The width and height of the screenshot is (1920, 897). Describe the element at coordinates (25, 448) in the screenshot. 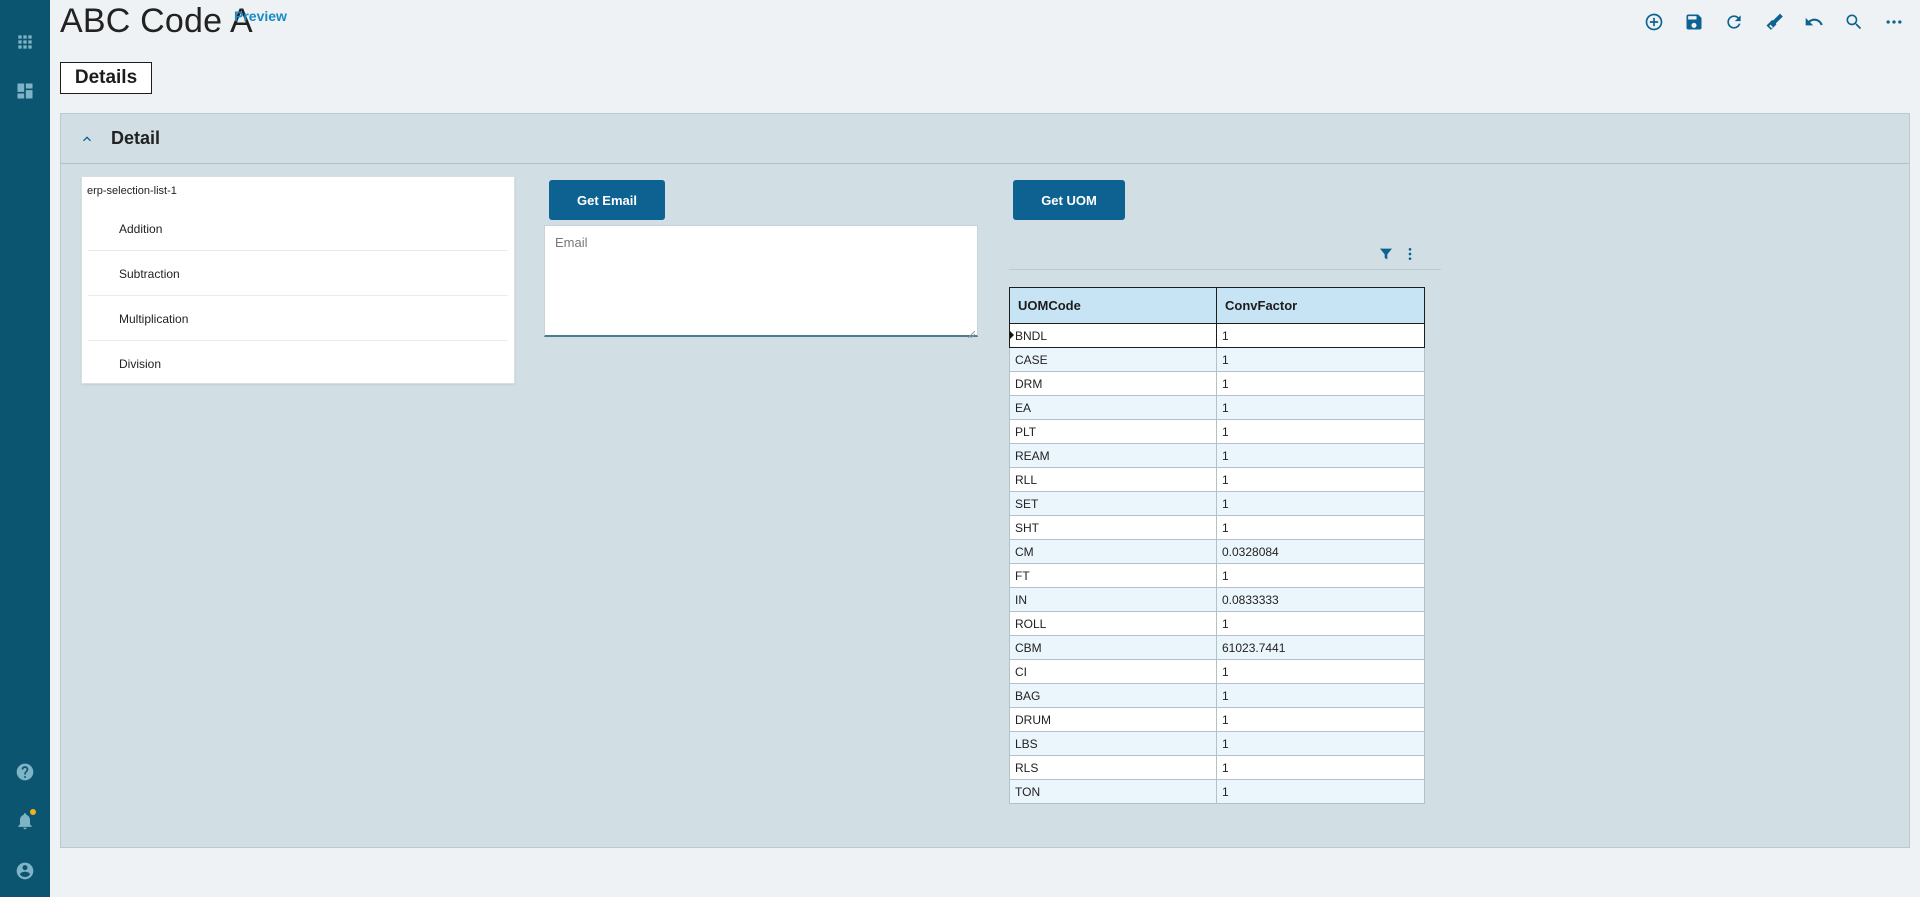

I see `left-rail` at that location.